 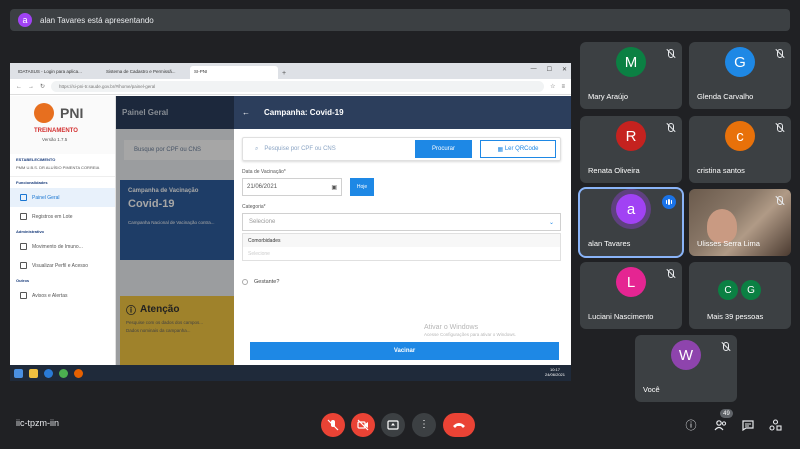 I want to click on participant-tile-speaking: a alan Tavares, so click(x=631, y=222).